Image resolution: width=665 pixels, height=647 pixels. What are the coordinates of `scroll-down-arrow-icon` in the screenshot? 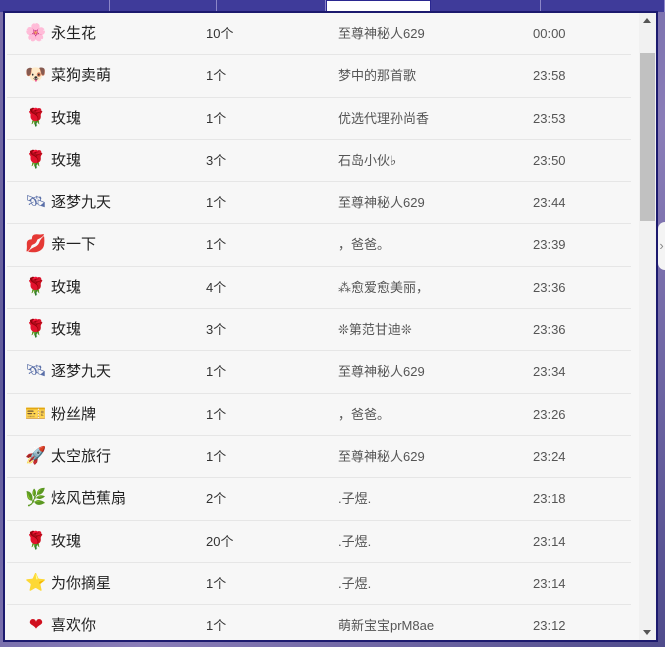 It's located at (647, 632).